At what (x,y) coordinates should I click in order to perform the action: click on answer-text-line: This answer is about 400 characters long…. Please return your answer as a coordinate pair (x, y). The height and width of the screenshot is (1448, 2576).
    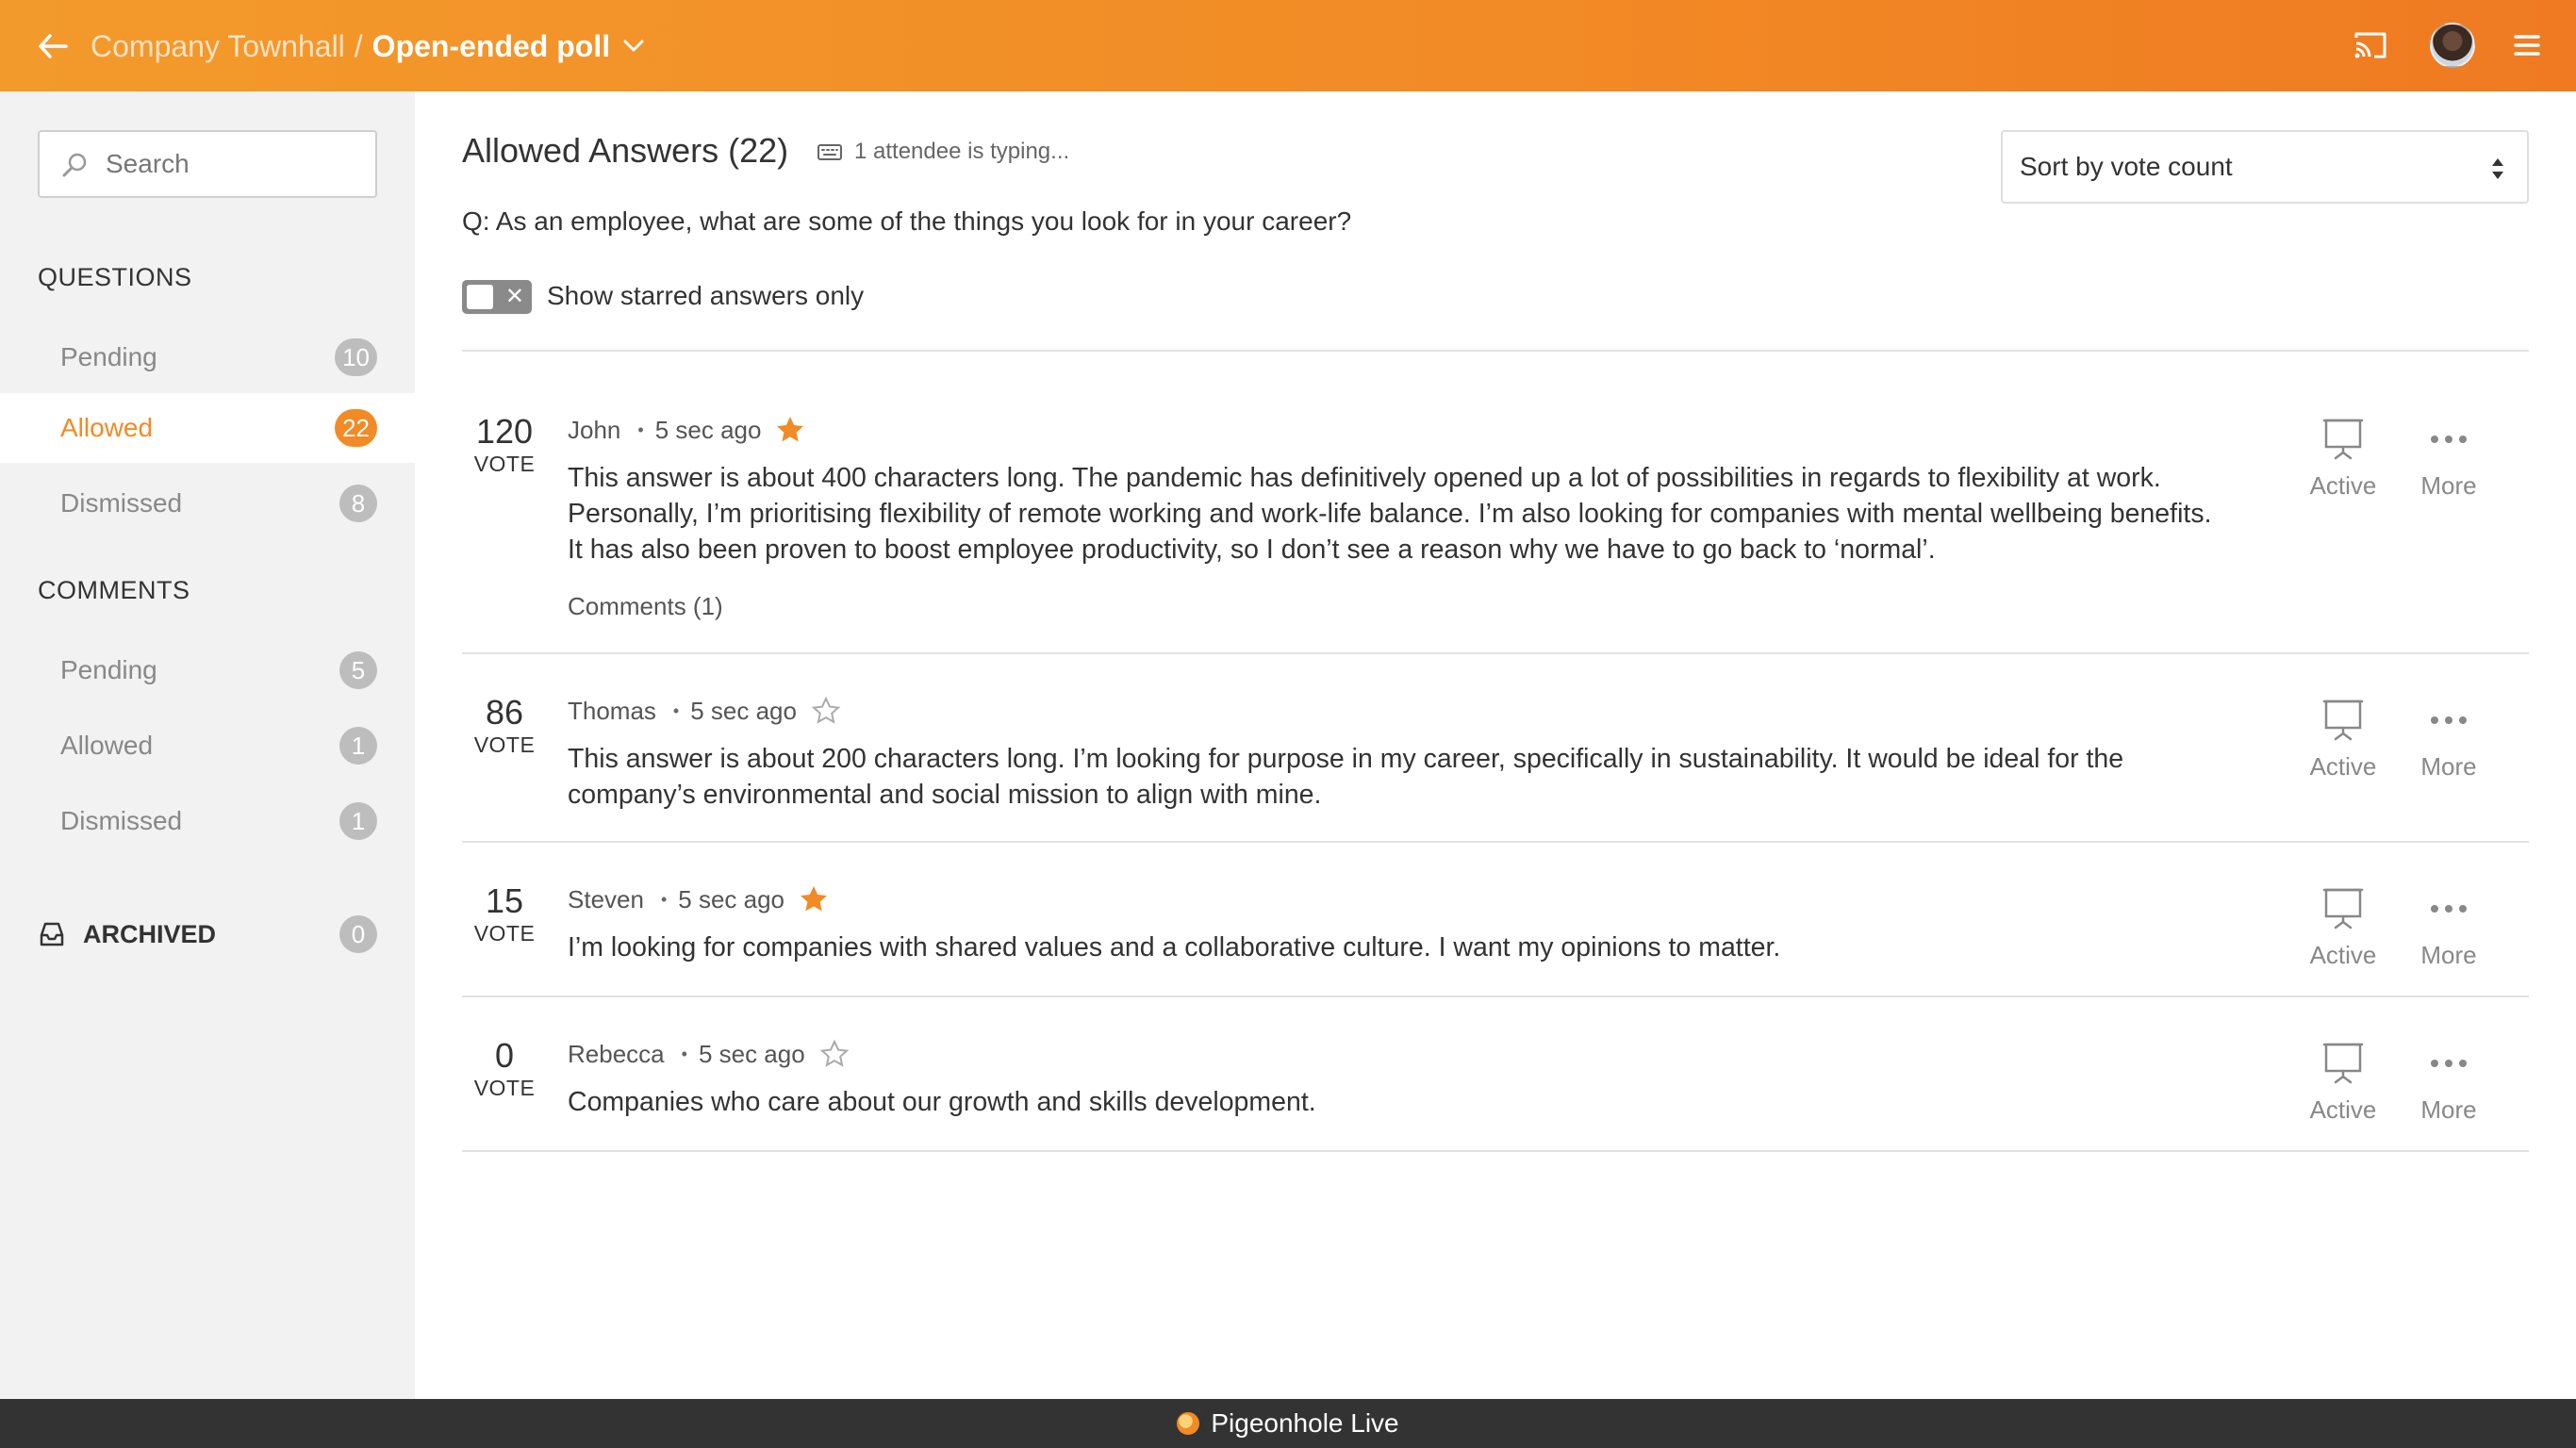
    Looking at the image, I should click on (1364, 478).